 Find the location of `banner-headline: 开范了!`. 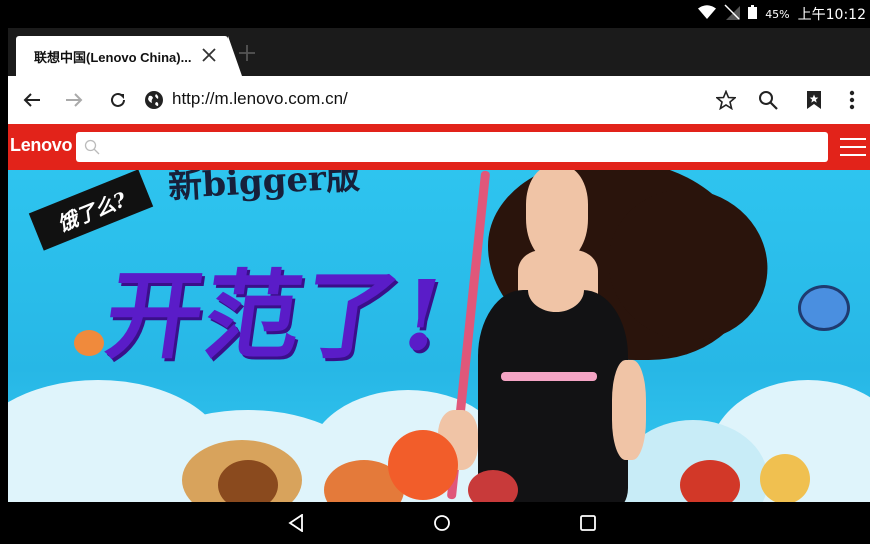

banner-headline: 开范了! is located at coordinates (275, 315).